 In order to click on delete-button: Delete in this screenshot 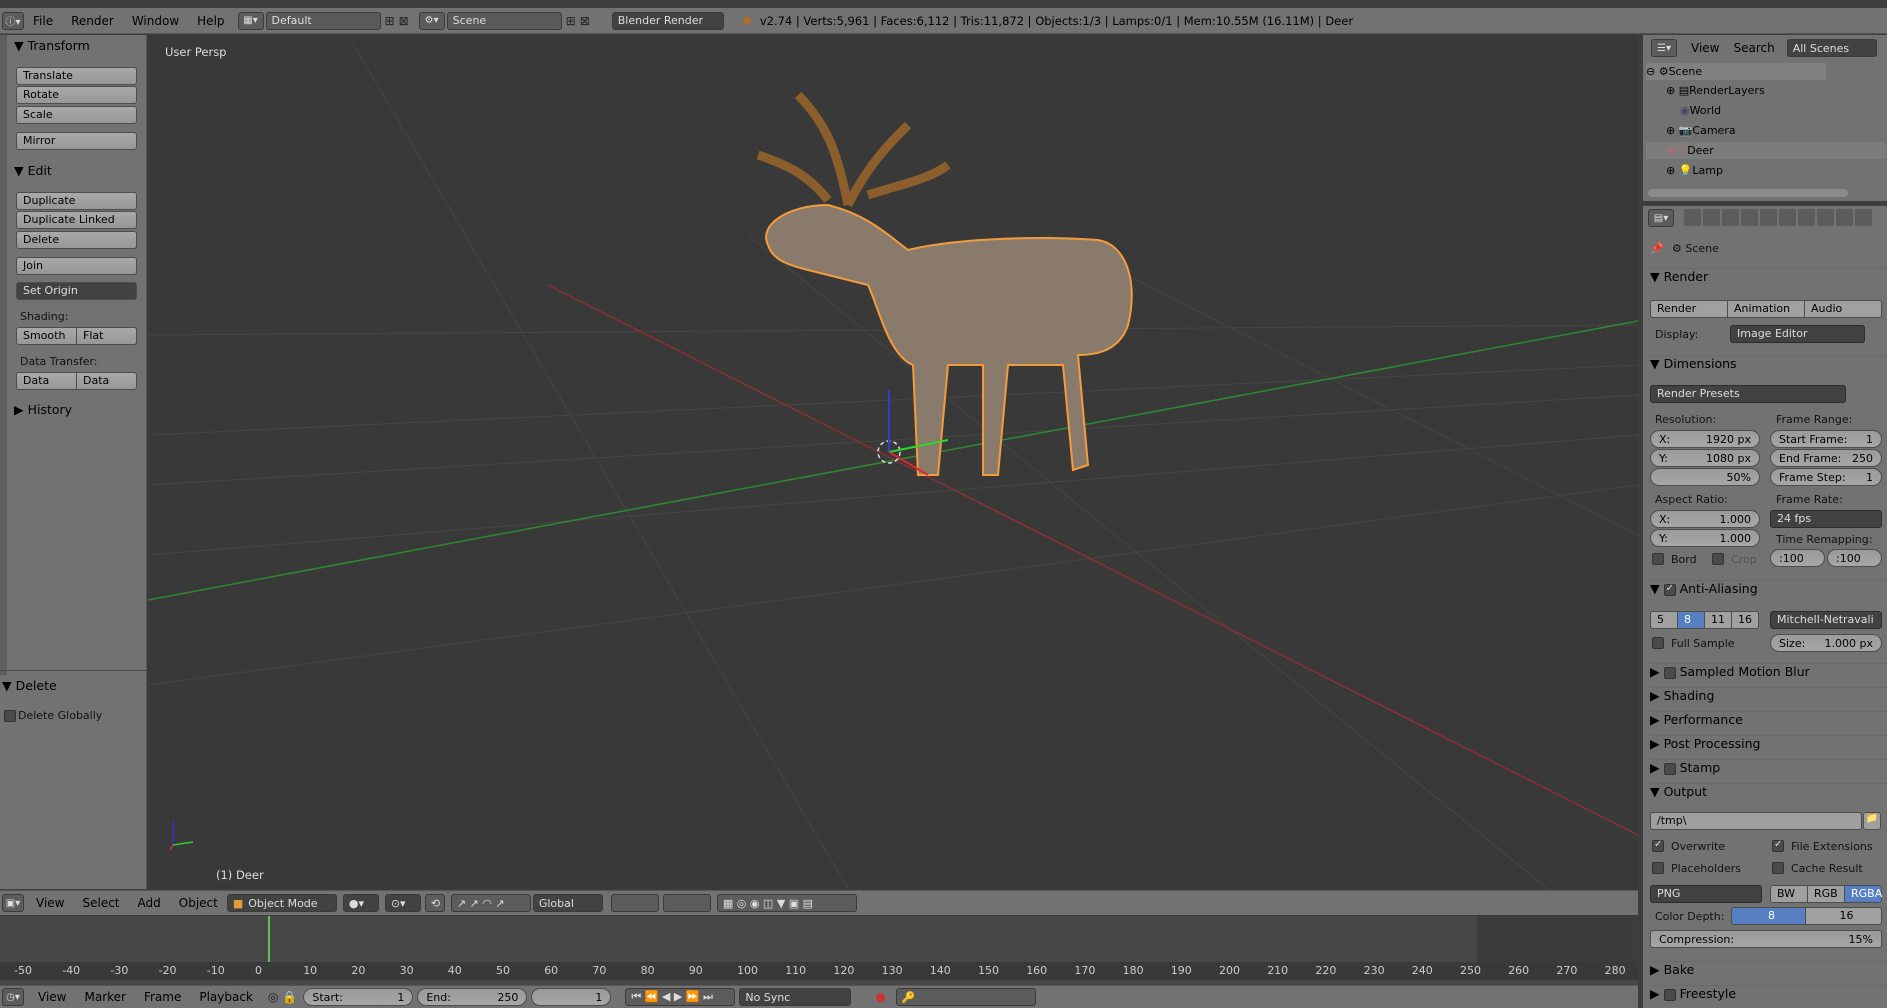, I will do `click(76, 240)`.